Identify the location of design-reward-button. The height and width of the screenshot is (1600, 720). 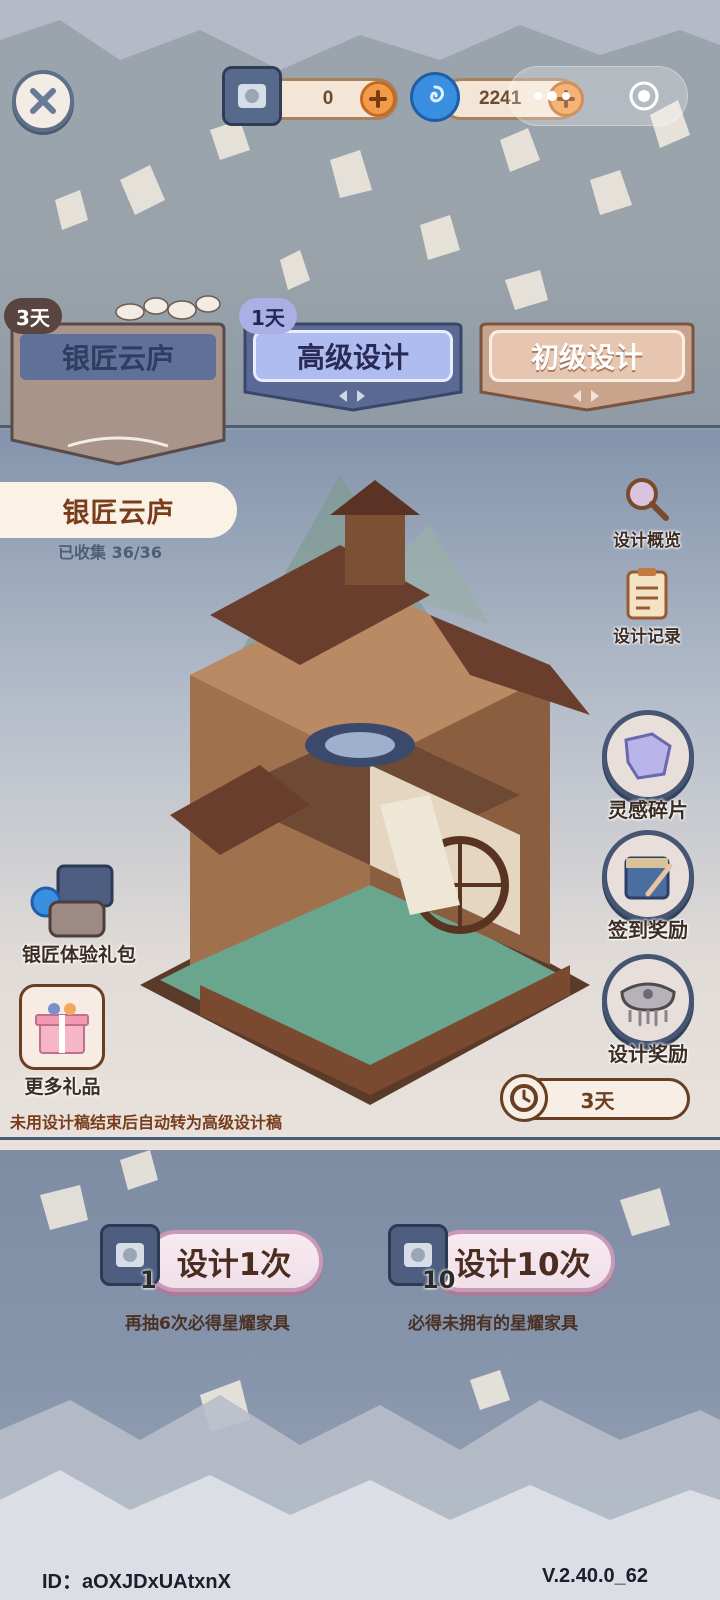
(648, 1000).